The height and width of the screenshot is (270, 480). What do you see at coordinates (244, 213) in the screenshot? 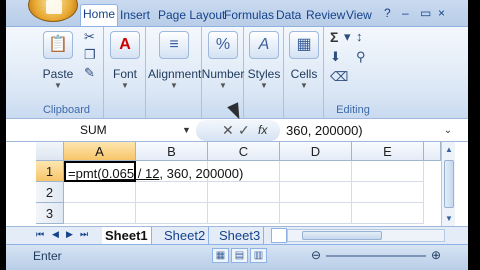
I see `cell-c3` at bounding box center [244, 213].